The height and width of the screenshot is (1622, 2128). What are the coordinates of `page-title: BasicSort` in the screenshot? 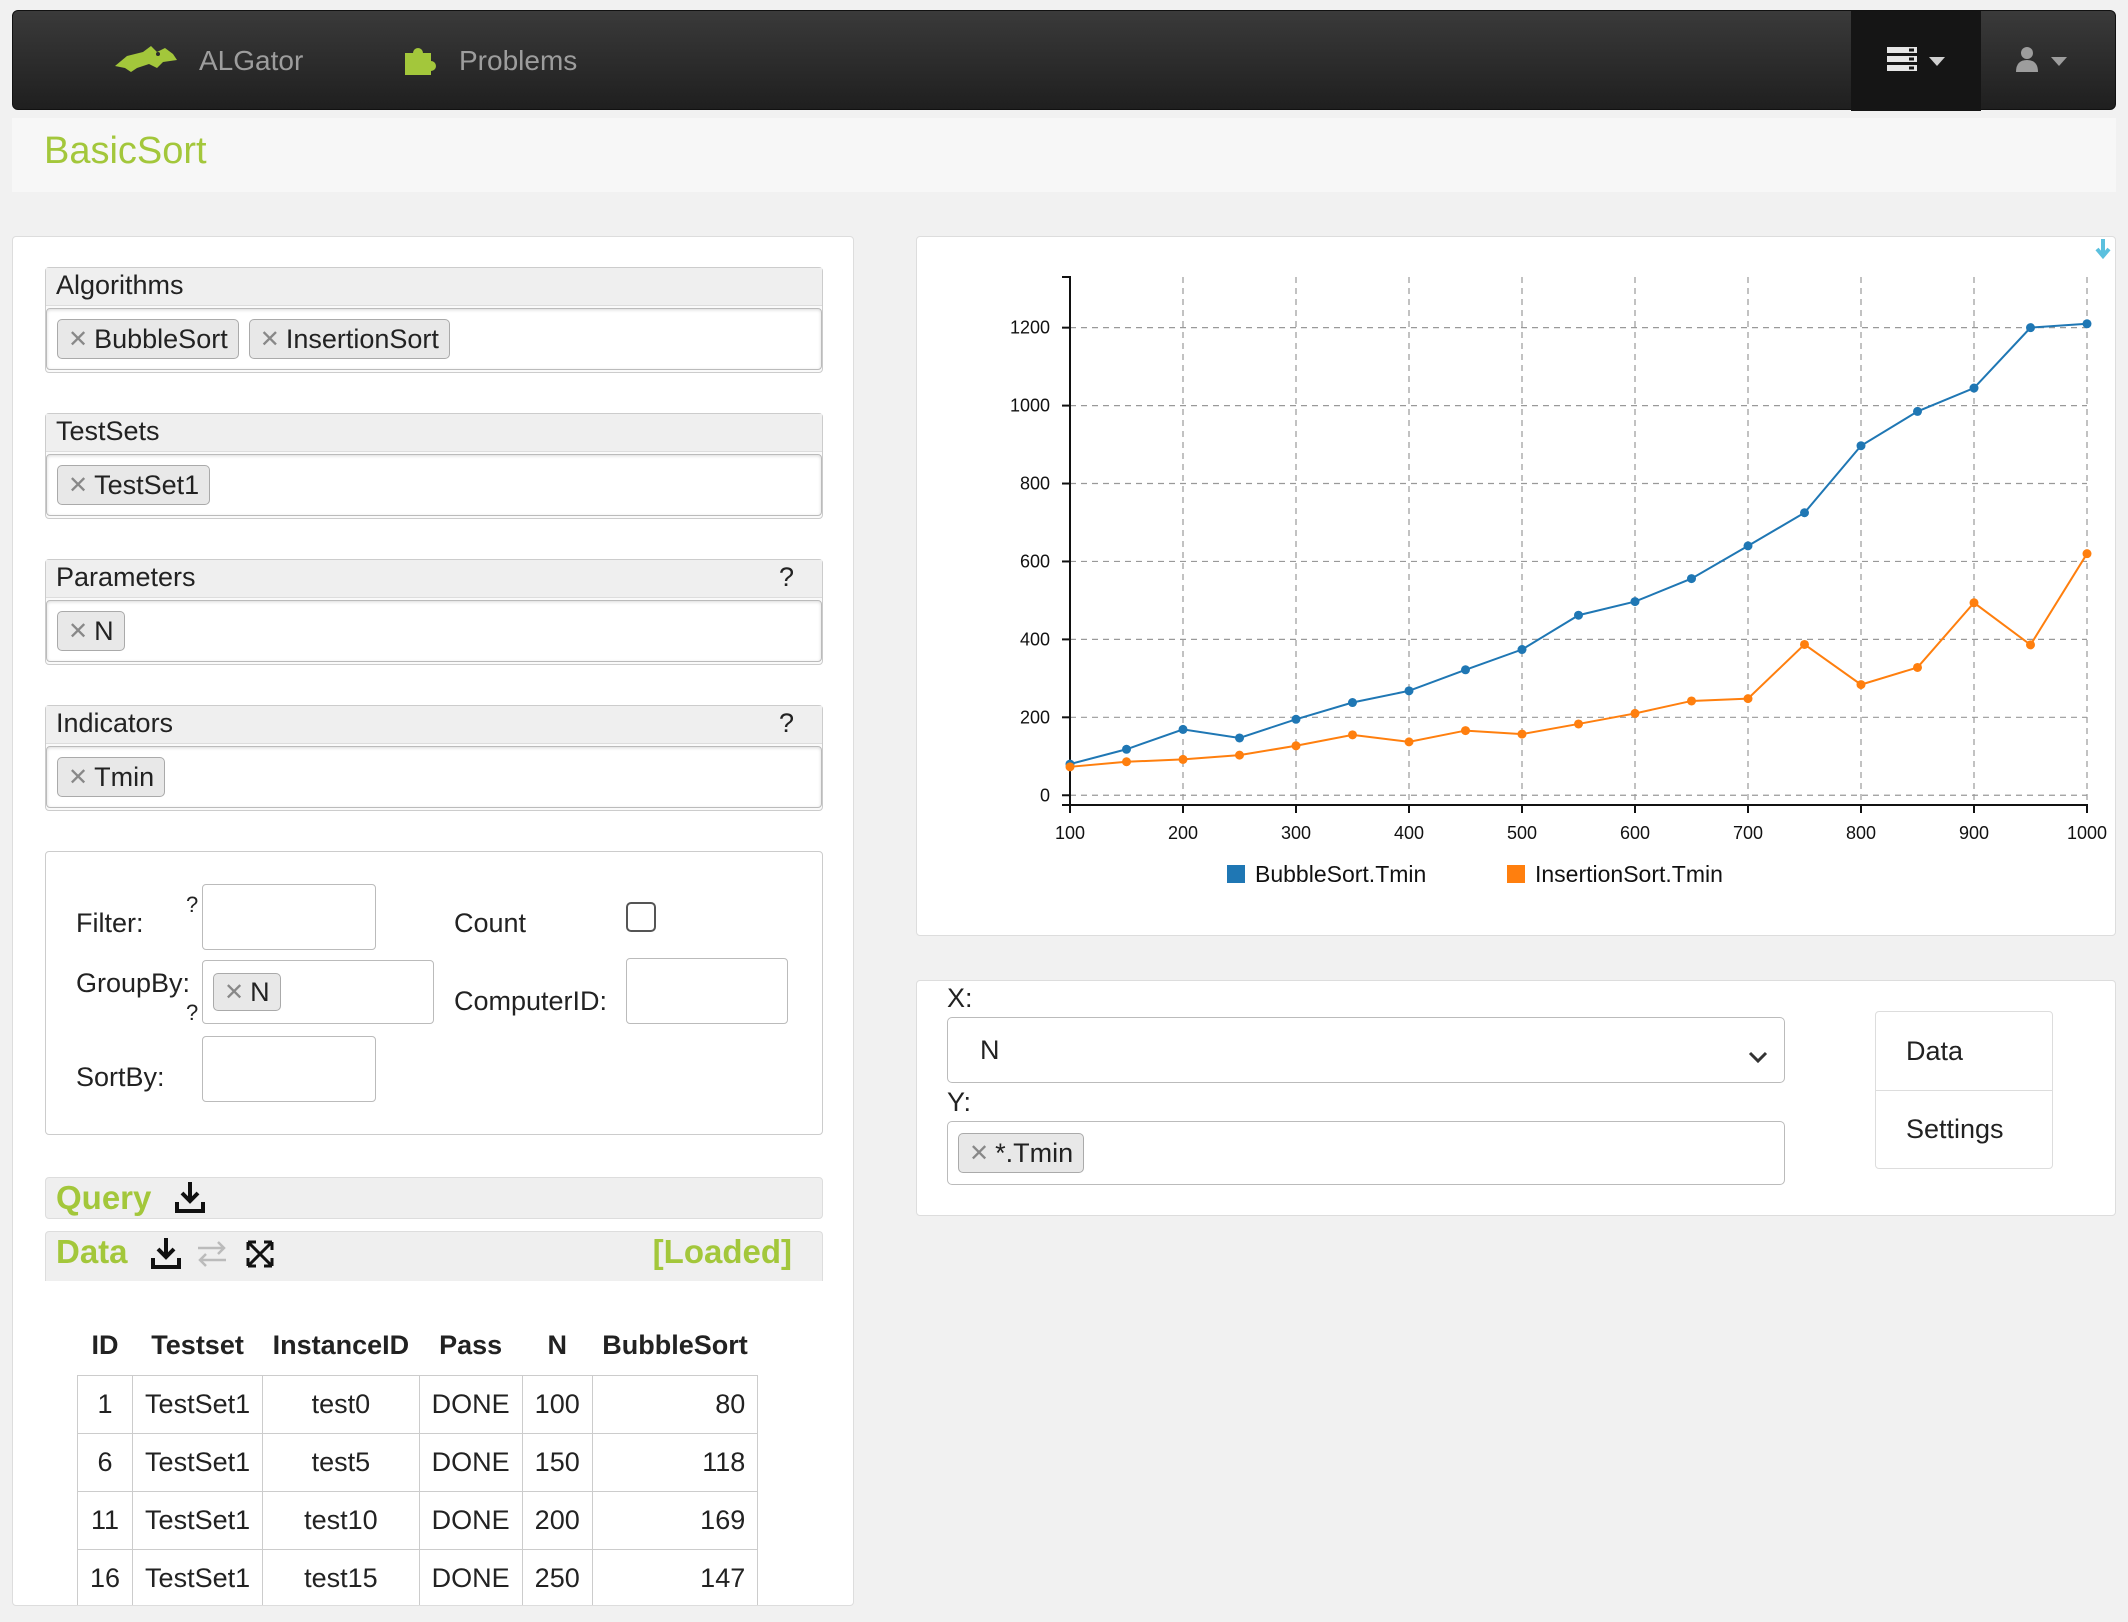 It's located at (125, 151).